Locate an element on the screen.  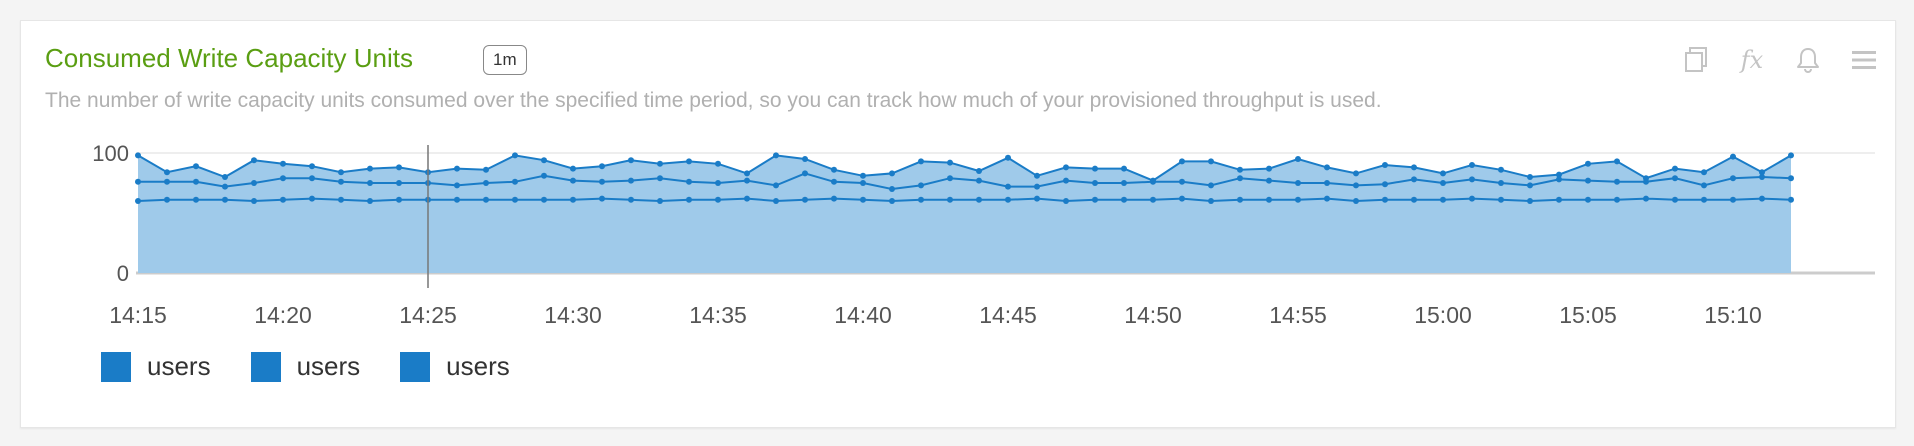
y-tick-label: 0 is located at coordinates (123, 273).